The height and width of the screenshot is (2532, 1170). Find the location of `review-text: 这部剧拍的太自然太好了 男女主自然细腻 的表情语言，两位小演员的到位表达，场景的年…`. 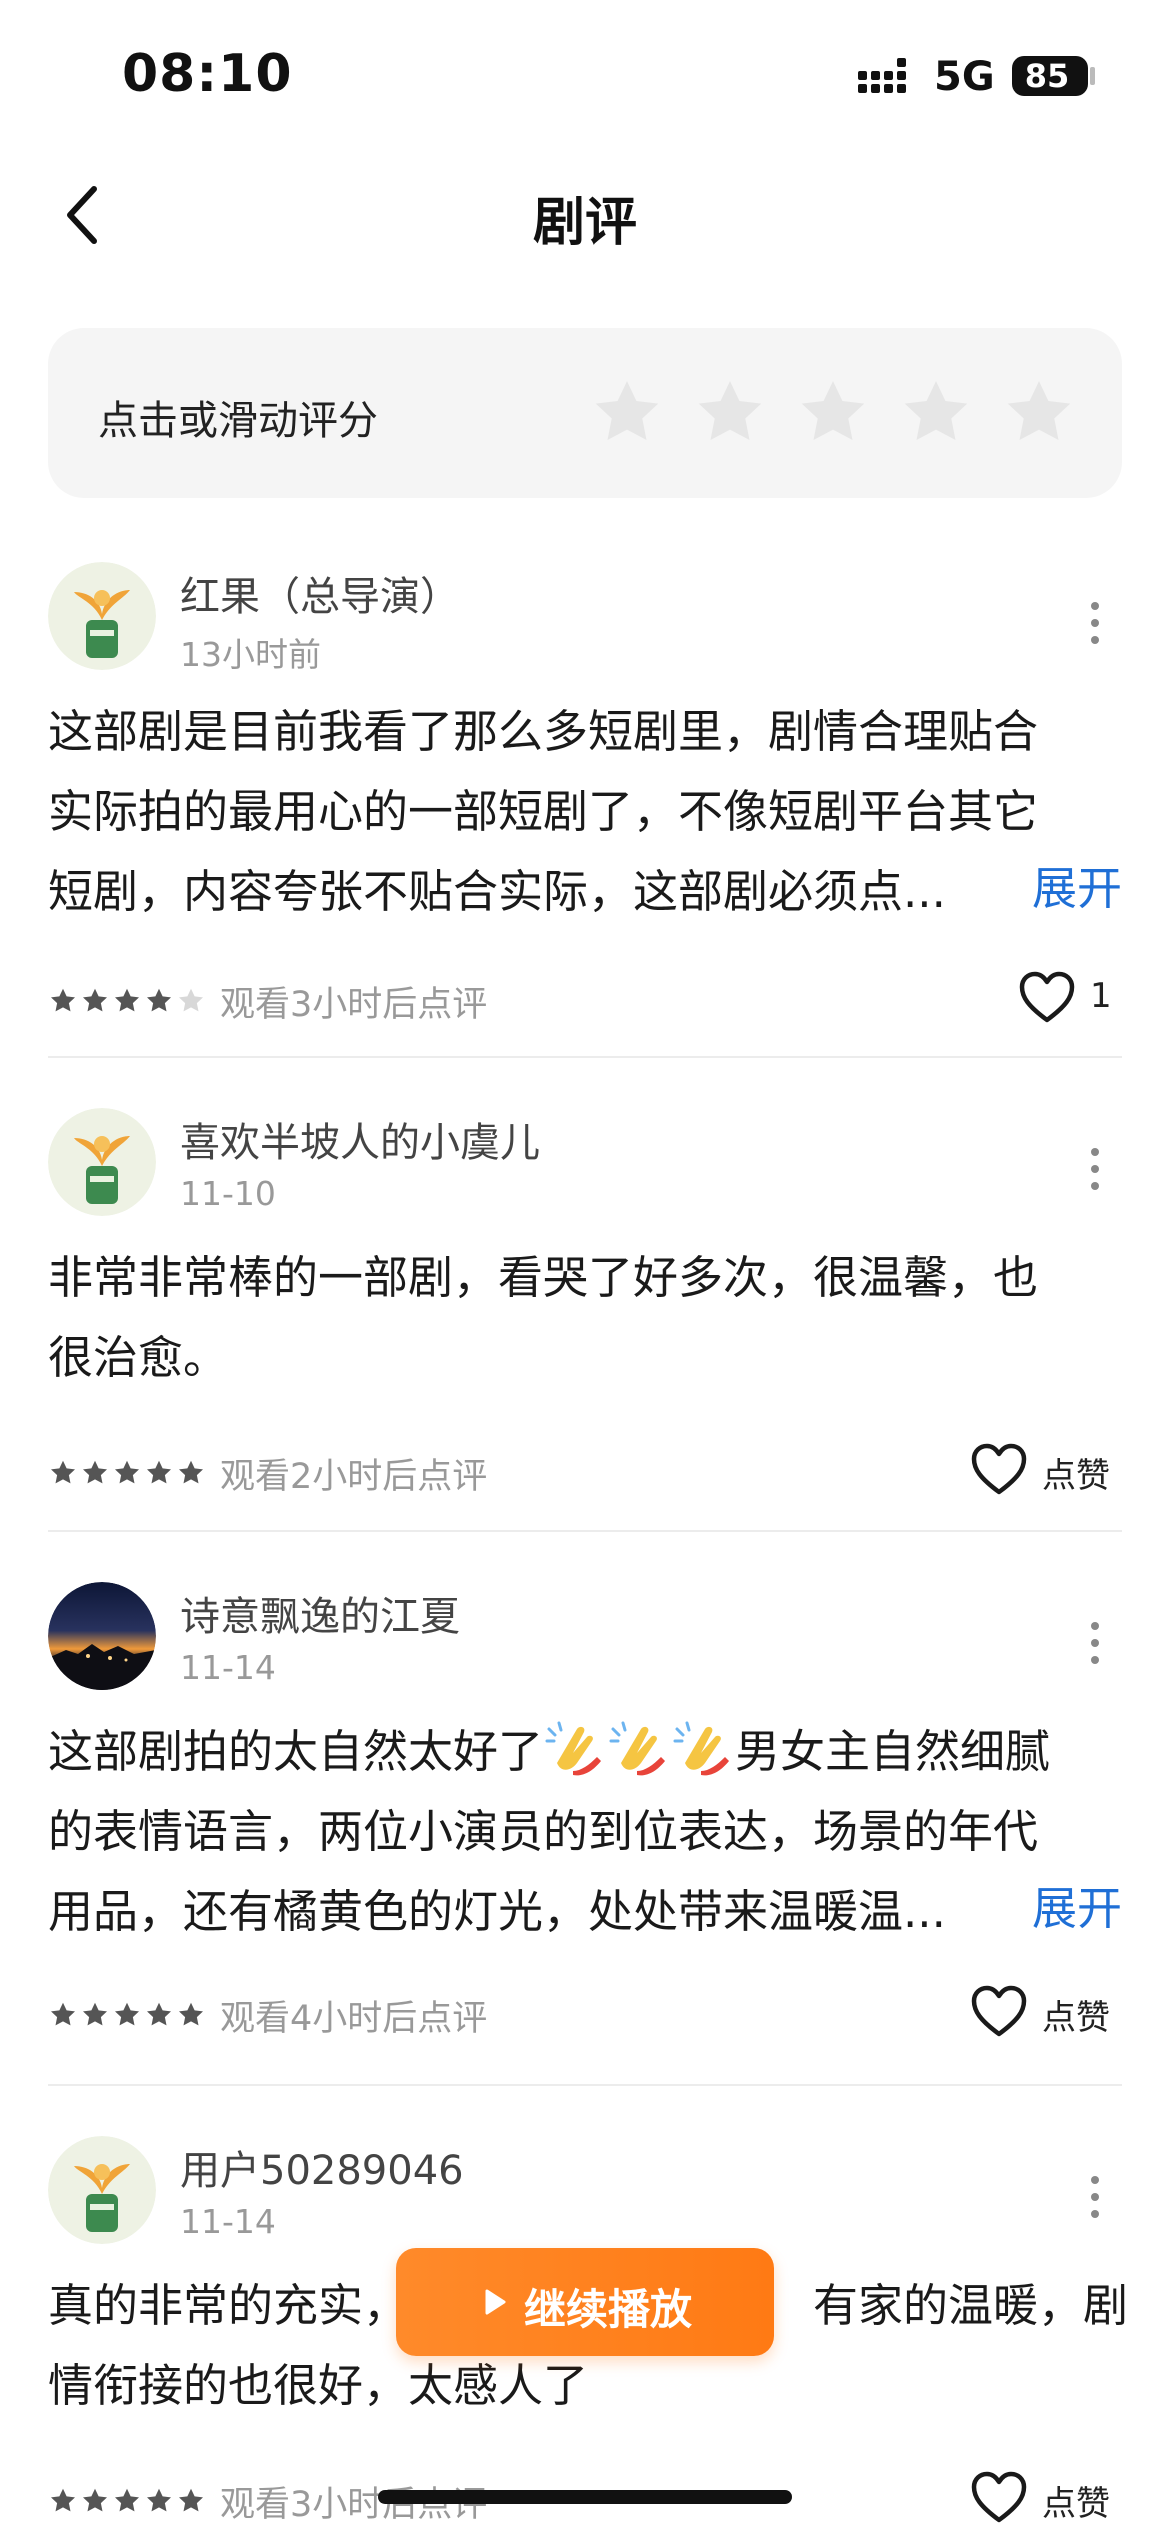

review-text: 这部剧拍的太自然太好了 男女主自然细腻 的表情语言，两位小演员的到位表达，场景的年… is located at coordinates (588, 1832).